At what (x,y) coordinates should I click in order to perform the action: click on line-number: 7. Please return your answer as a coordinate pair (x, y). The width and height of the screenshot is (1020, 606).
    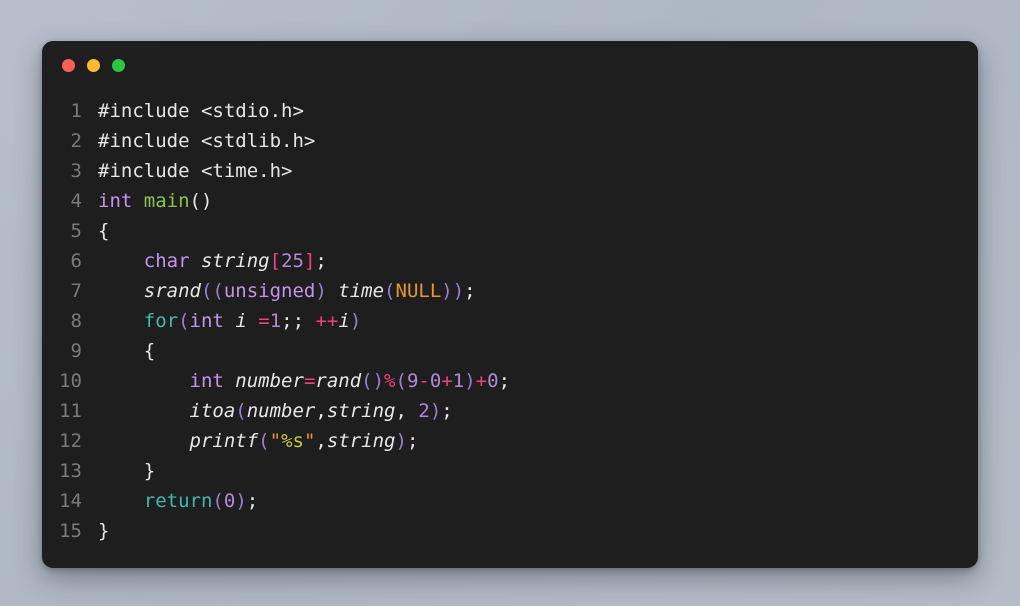
    Looking at the image, I should click on (76, 291).